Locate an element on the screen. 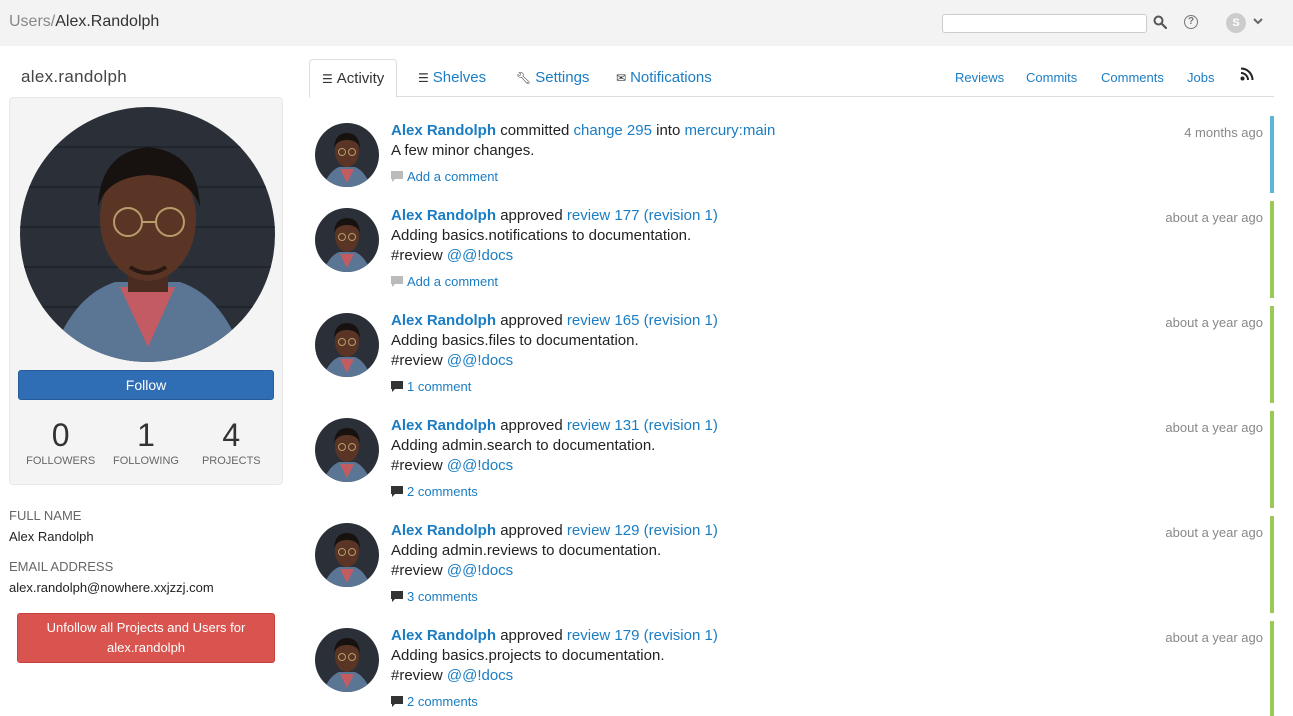 The image size is (1293, 716). activity-description: Adding admin.reviews to documentation. is located at coordinates (526, 550).